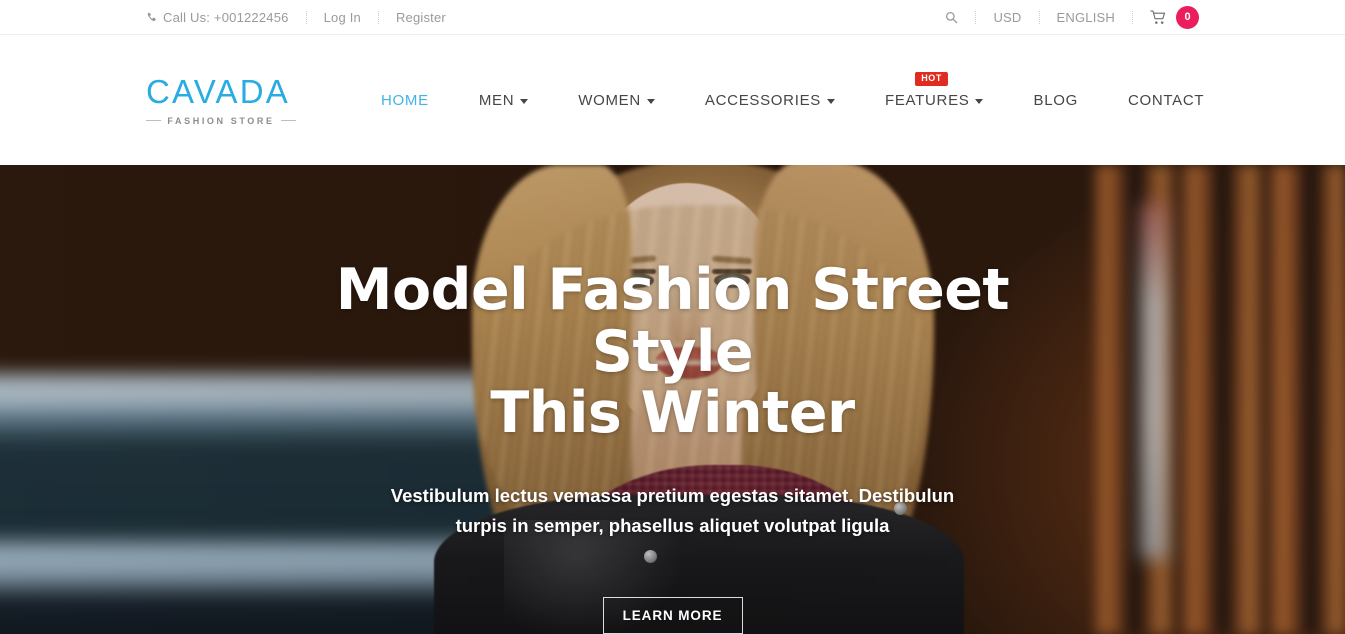 This screenshot has width=1345, height=634. Describe the element at coordinates (672, 413) in the screenshot. I see `hero-title-line-2: This Winter` at that location.